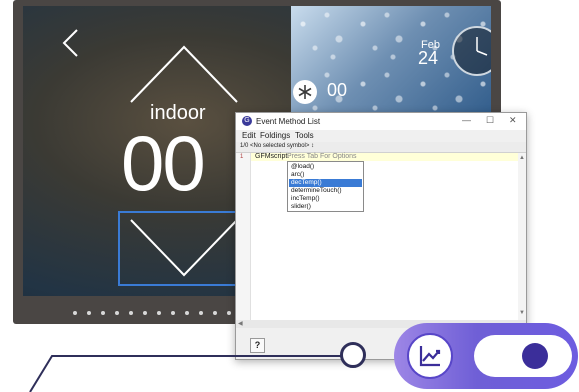 This screenshot has width=579, height=392. I want to click on trend-chart-icon, so click(430, 356).